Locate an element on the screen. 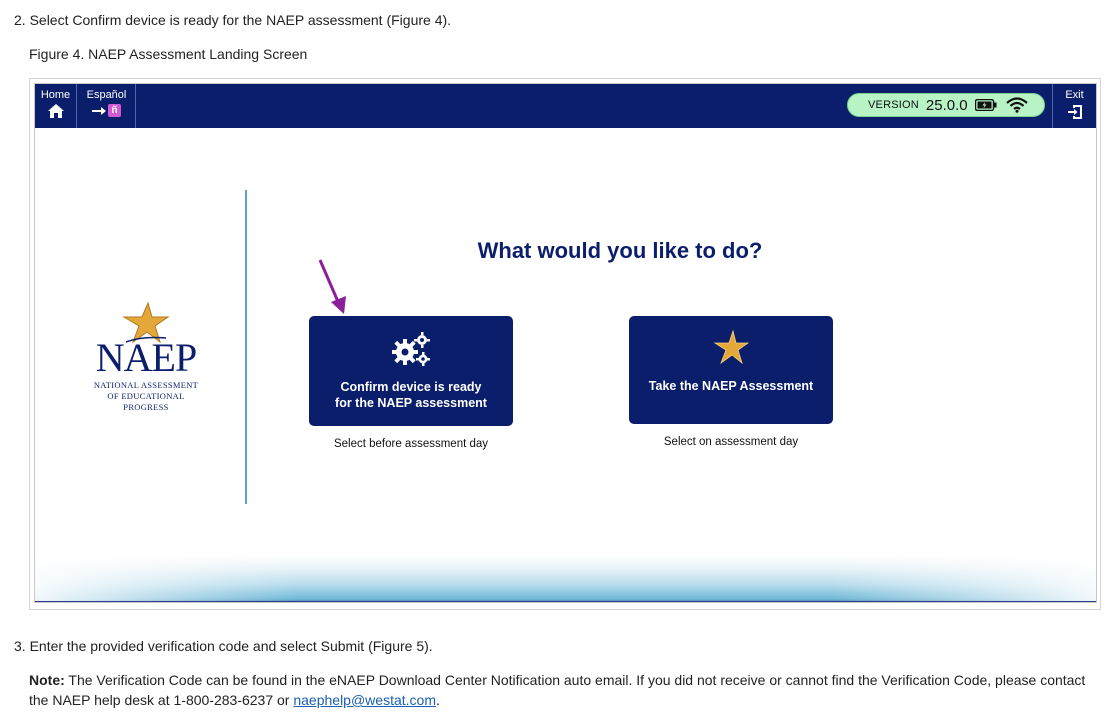 This screenshot has width=1114, height=718. help-desk-email-link: naephelp@westat.com is located at coordinates (364, 700).